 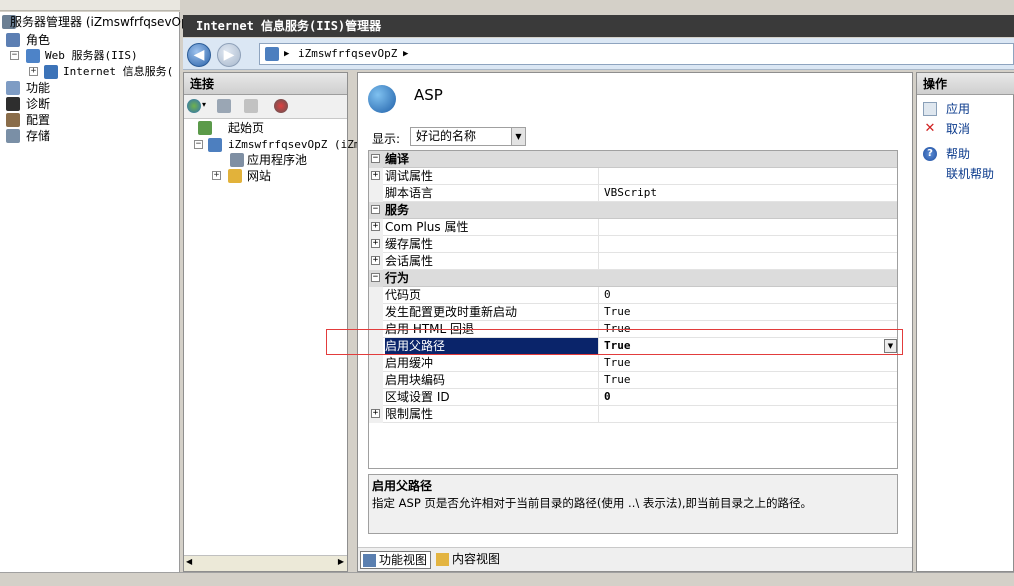 I want to click on dropdown-icon: ▾, so click(x=204, y=104).